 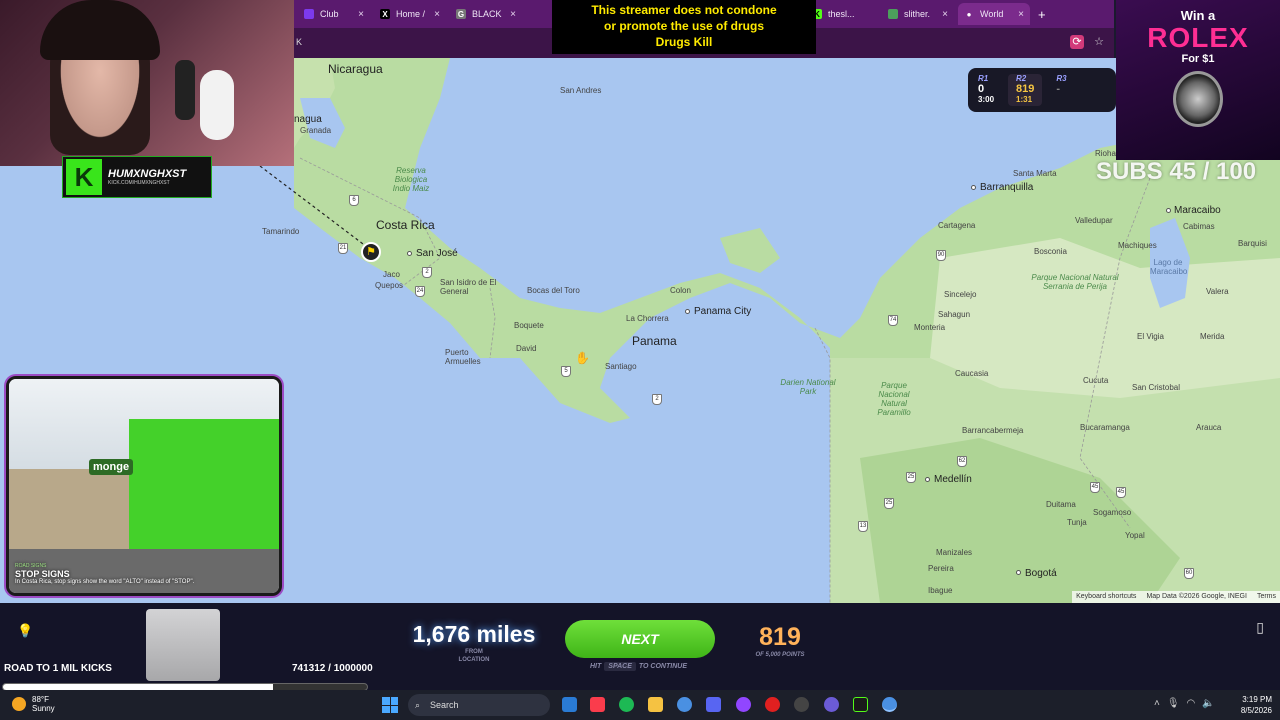 I want to click on music-app-icon, so click(x=597, y=704).